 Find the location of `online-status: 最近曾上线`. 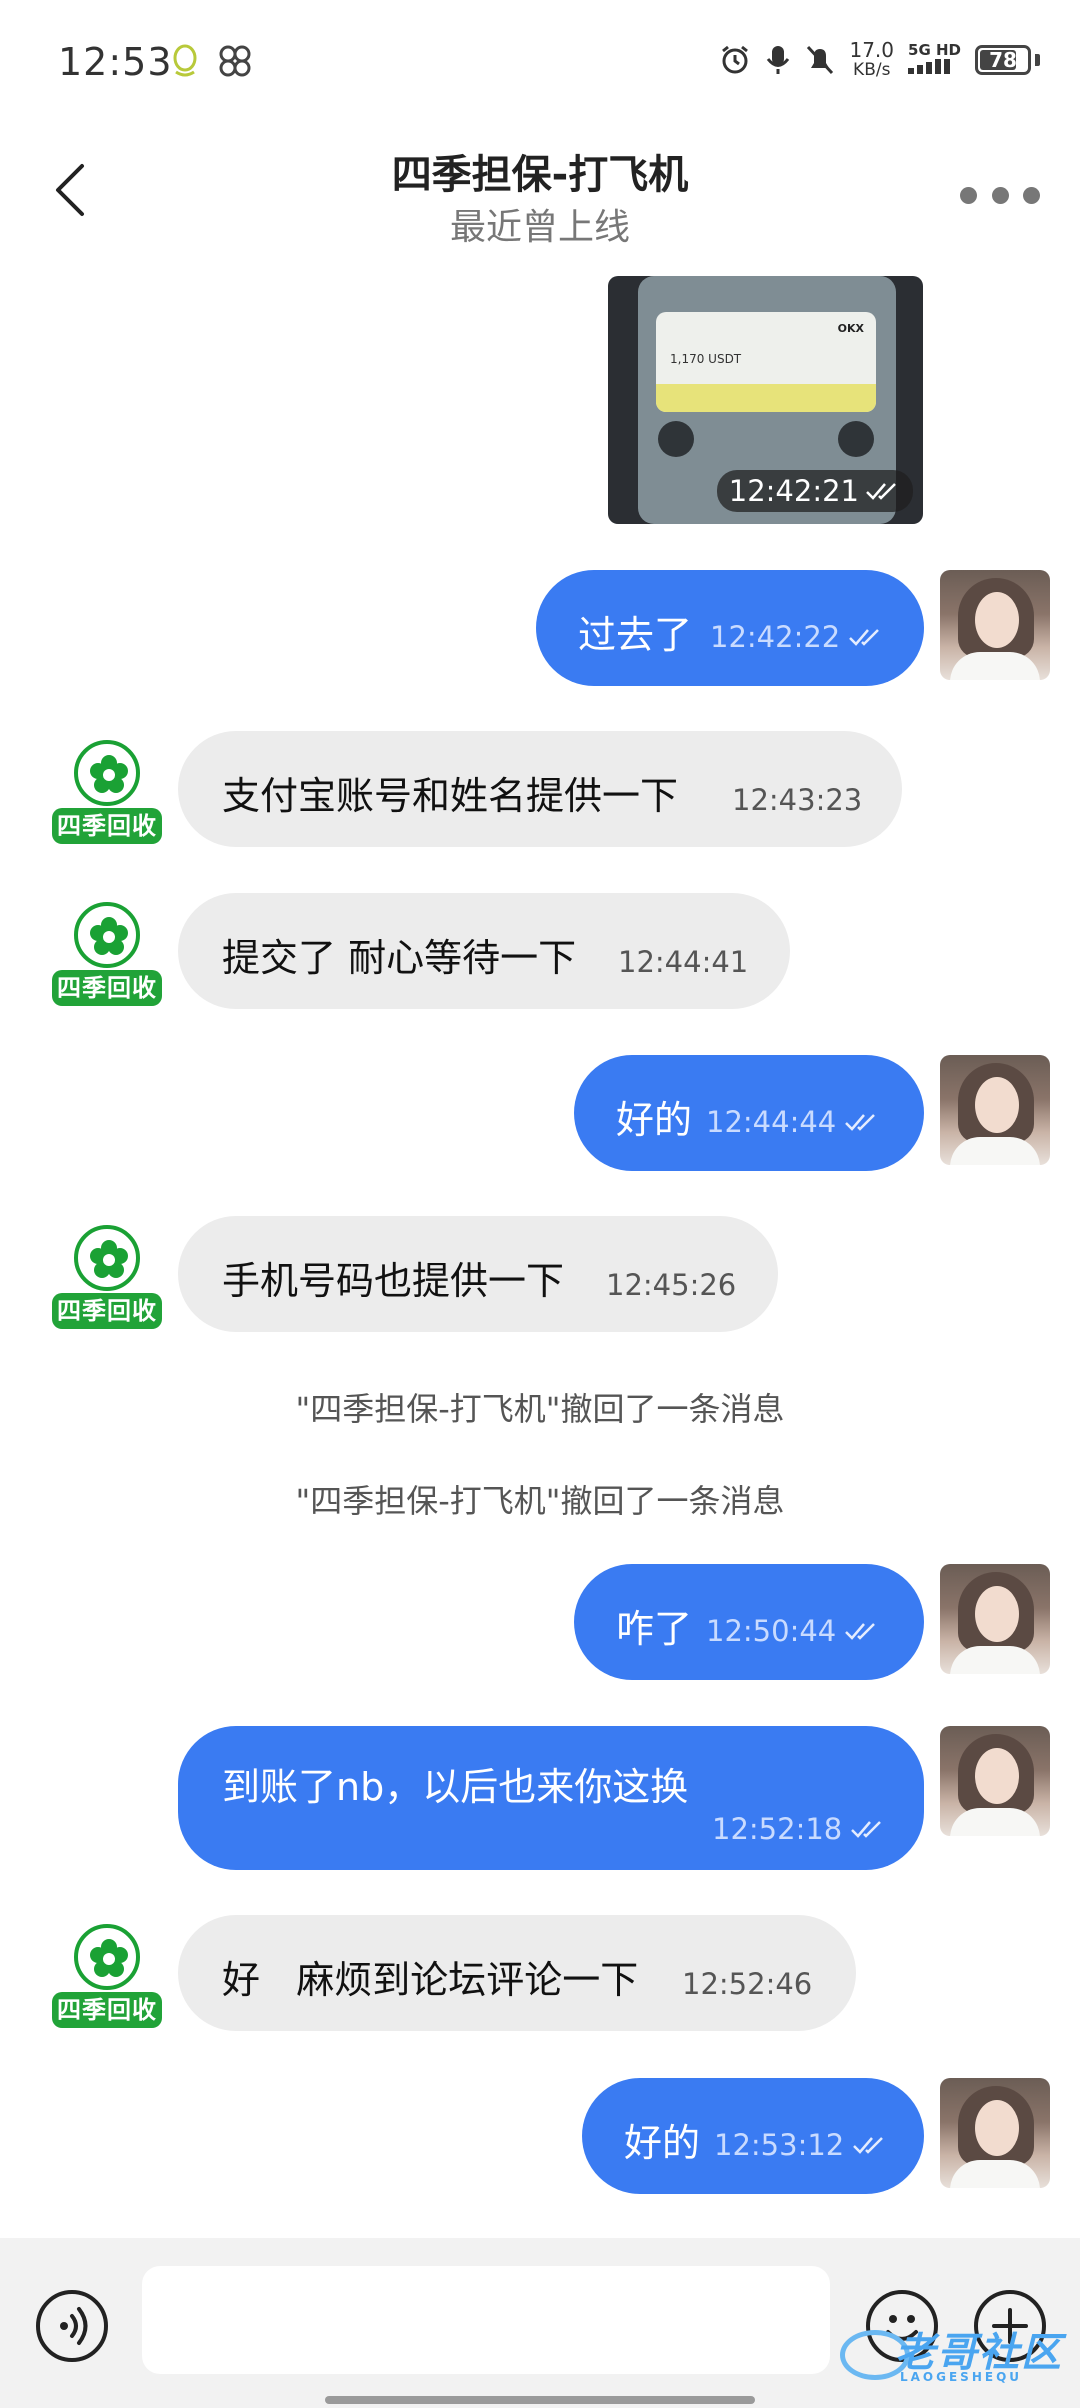

online-status: 最近曾上线 is located at coordinates (539, 227).